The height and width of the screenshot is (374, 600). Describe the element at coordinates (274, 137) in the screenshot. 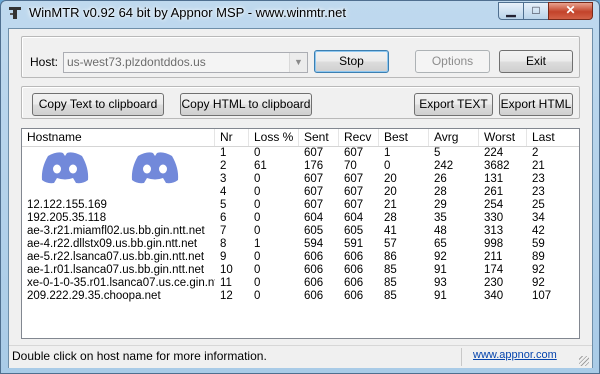

I see `col-header-loss: Loss %` at that location.